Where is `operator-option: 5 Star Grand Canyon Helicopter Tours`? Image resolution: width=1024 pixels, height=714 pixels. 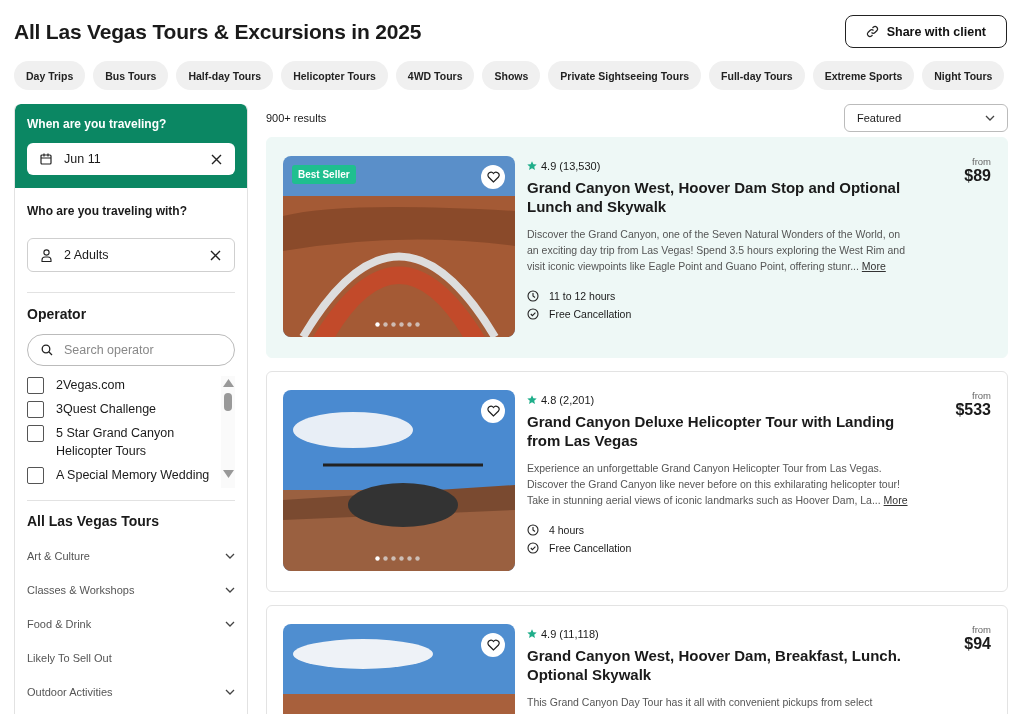 operator-option: 5 Star Grand Canyon Helicopter Tours is located at coordinates (138, 442).